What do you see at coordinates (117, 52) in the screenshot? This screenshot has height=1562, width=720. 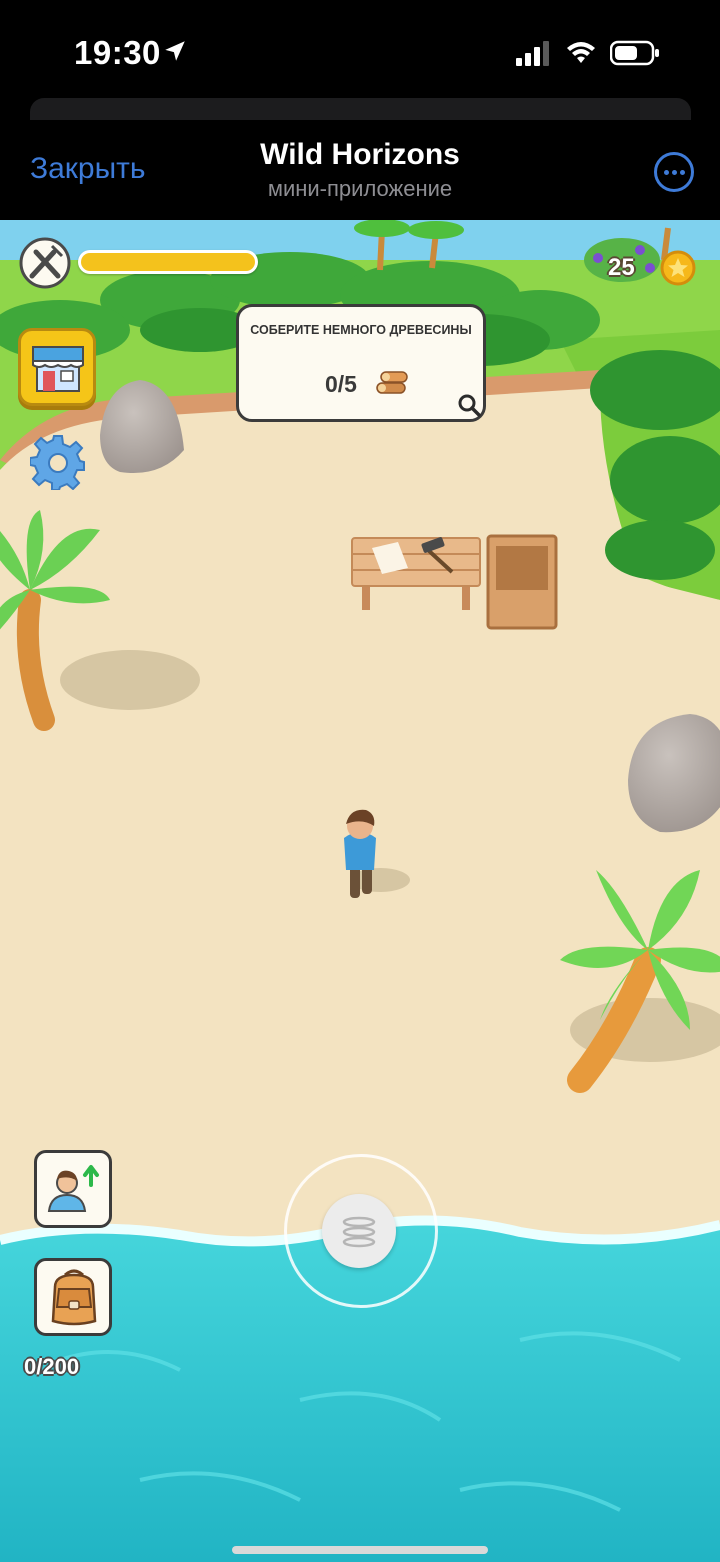 I see `status-time: 19:30` at bounding box center [117, 52].